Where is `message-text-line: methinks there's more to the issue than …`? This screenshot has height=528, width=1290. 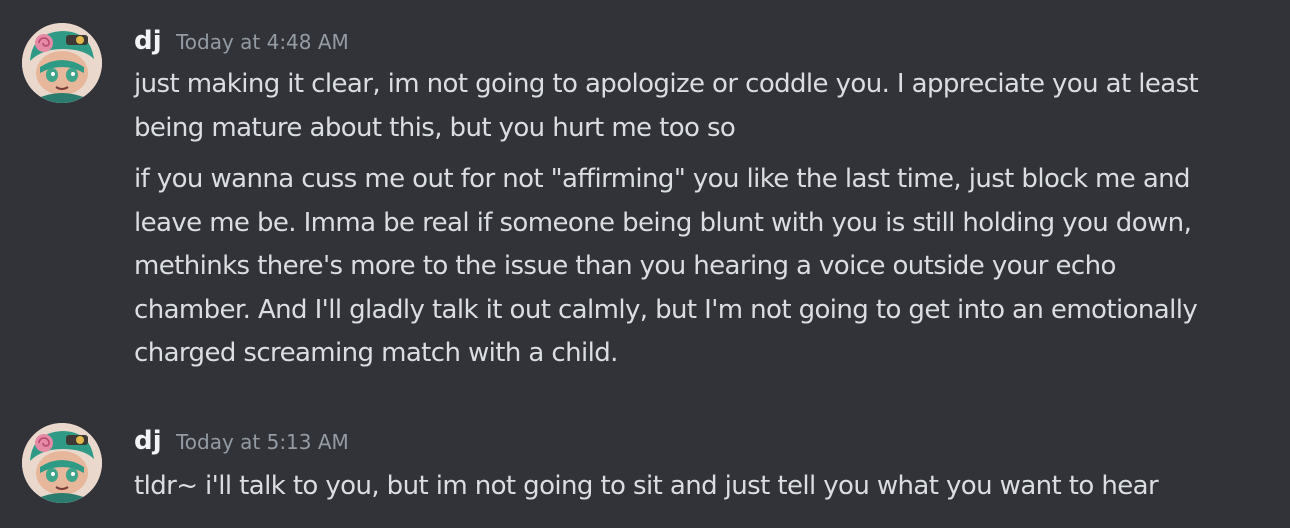
message-text-line: methinks there's more to the issue than … is located at coordinates (625, 266).